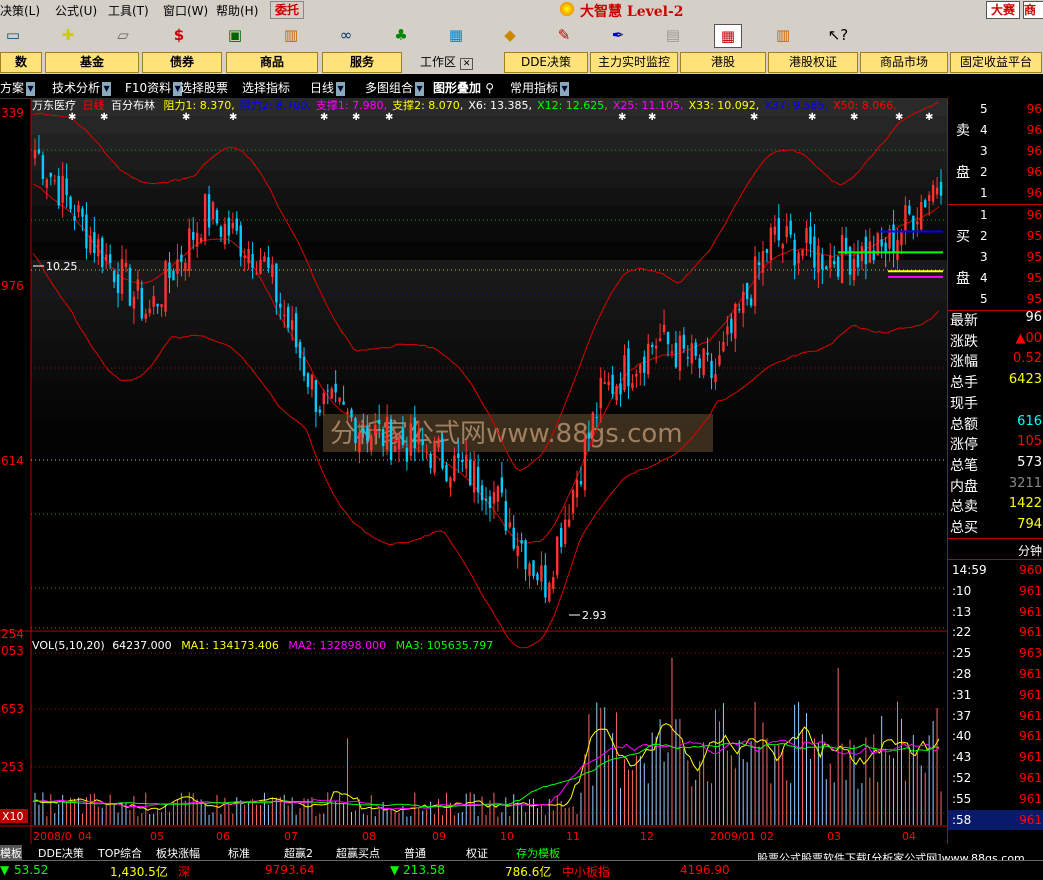 The width and height of the screenshot is (1043, 880). Describe the element at coordinates (178, 853) in the screenshot. I see `template-tab: 板块涨幅` at that location.